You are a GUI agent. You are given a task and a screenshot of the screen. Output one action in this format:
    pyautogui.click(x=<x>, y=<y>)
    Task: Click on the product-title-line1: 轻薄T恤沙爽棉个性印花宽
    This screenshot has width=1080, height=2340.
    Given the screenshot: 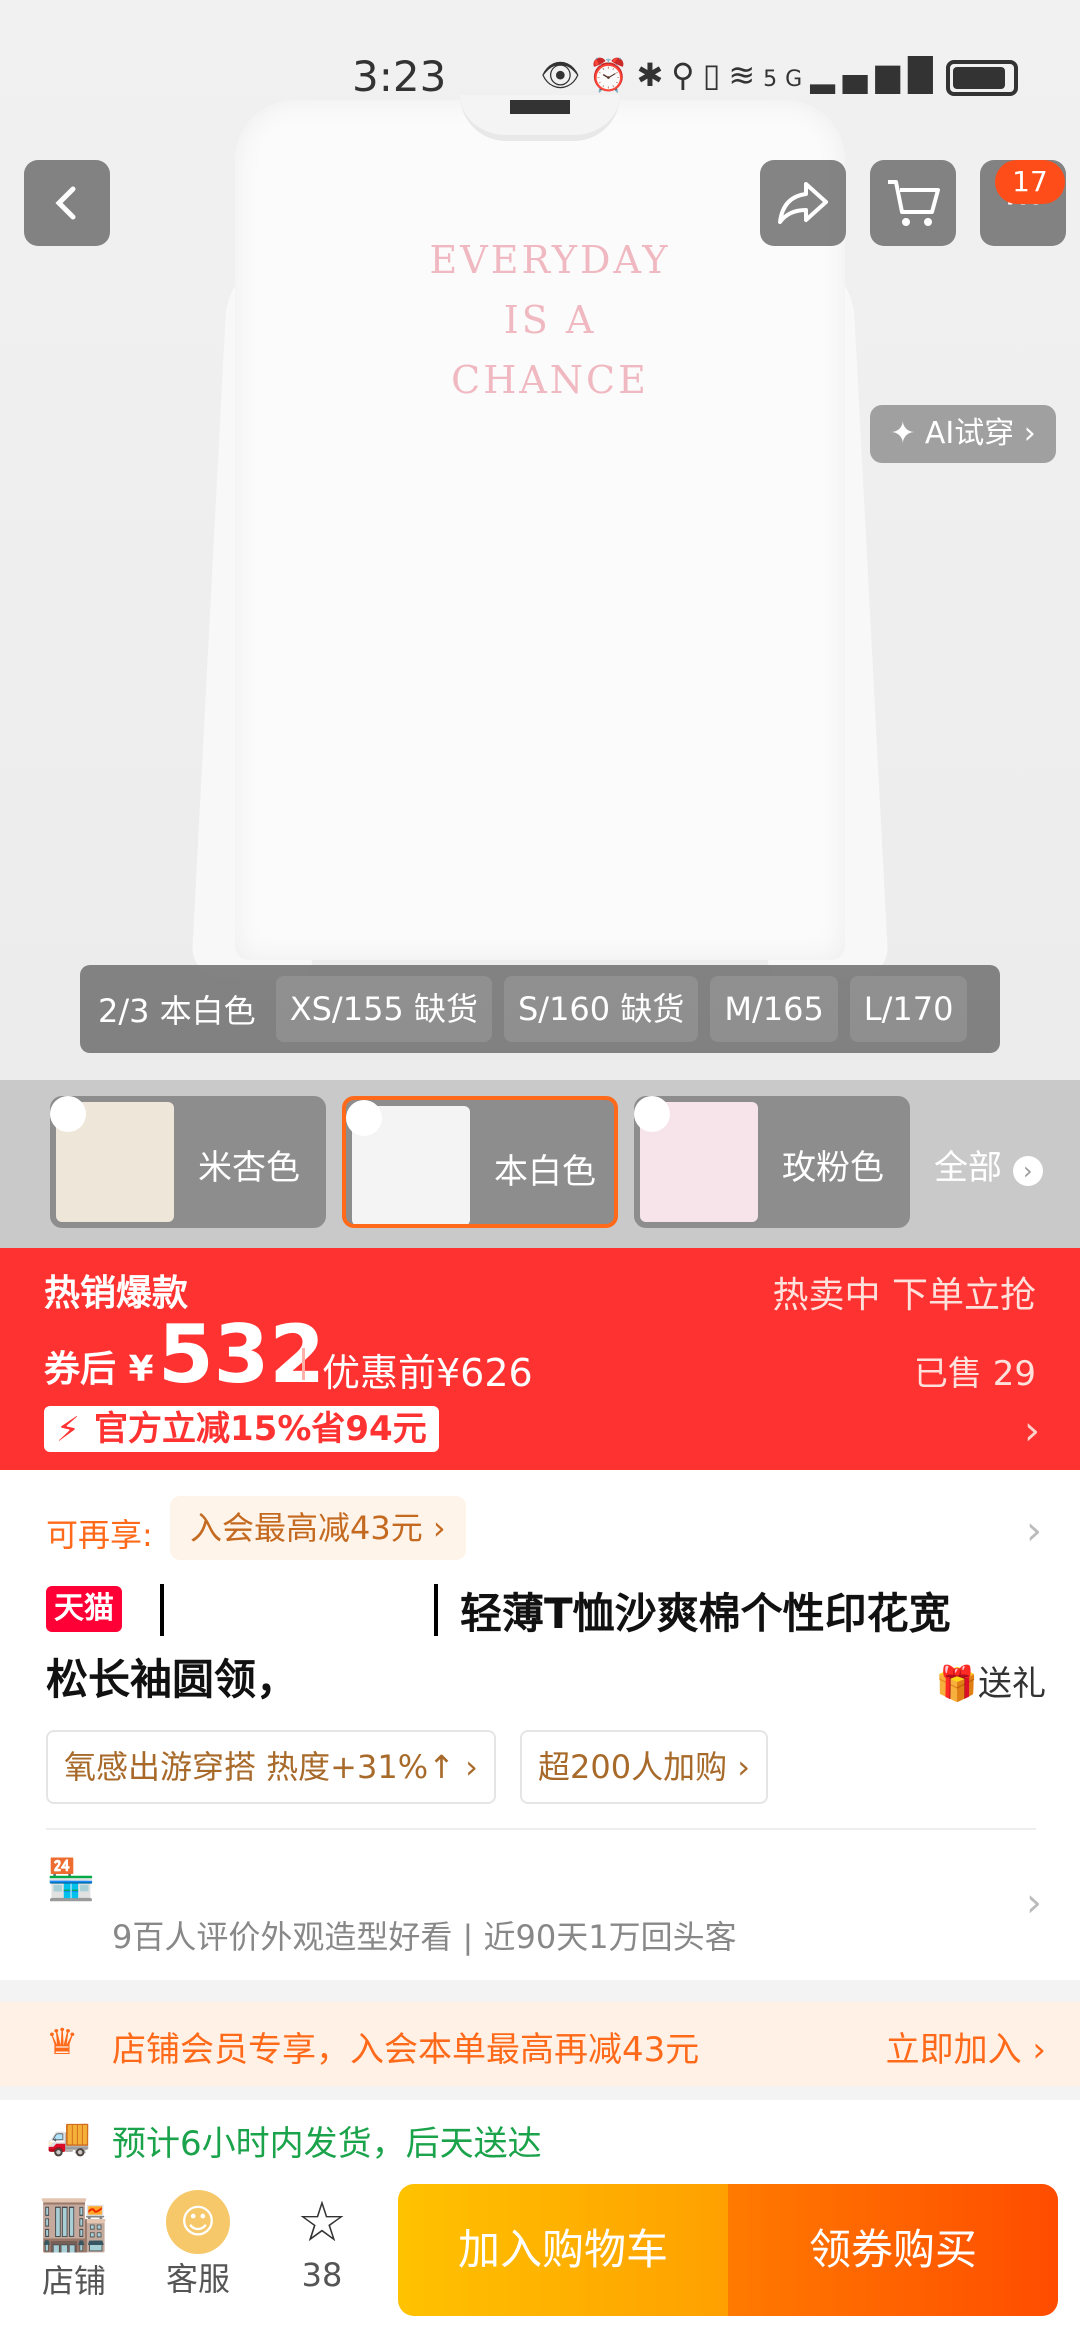 What is the action you would take?
    pyautogui.click(x=705, y=1613)
    